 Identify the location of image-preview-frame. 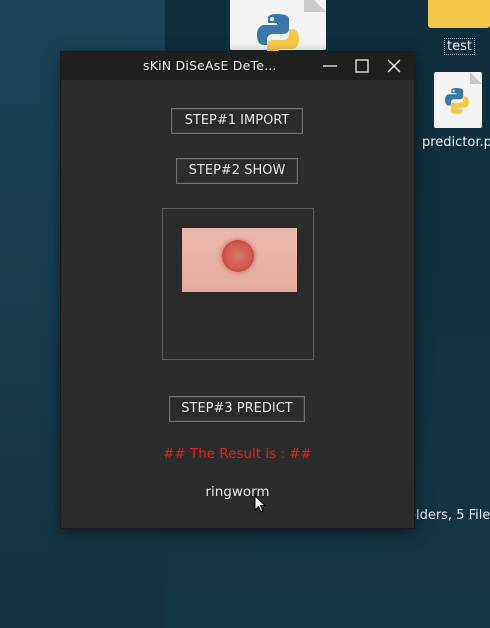
(238, 284).